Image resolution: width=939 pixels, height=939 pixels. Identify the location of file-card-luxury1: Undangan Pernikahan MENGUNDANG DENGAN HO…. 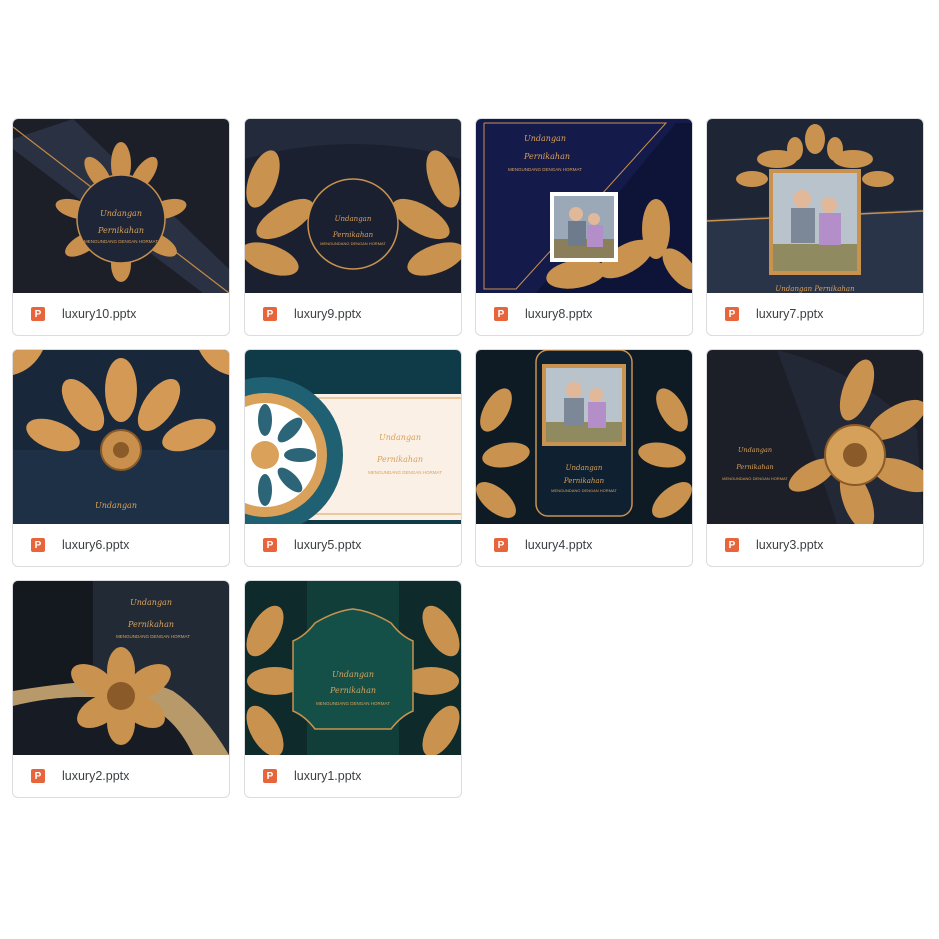
(353, 689).